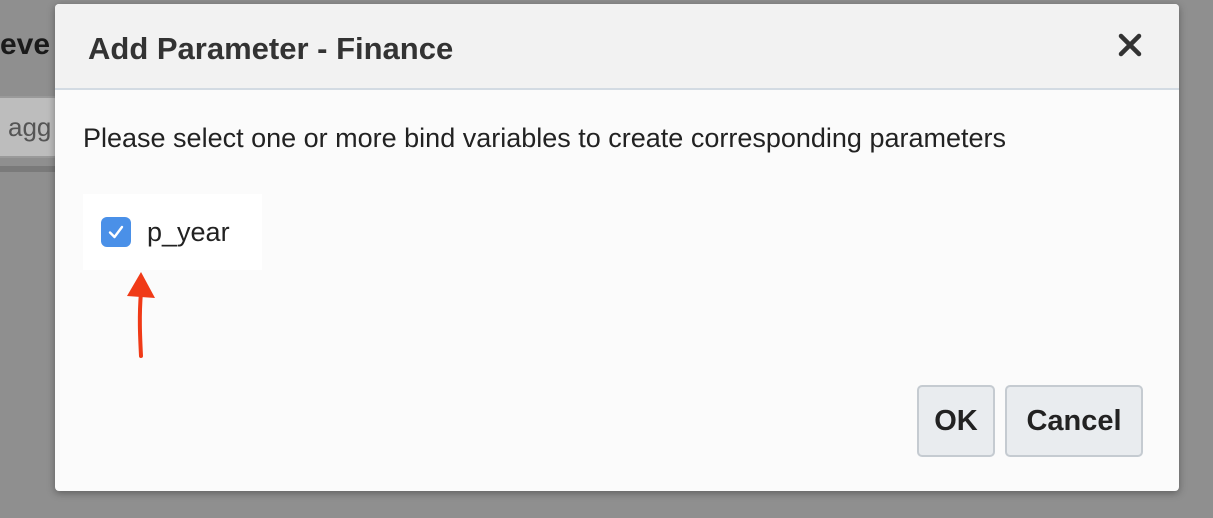 This screenshot has height=518, width=1213. Describe the element at coordinates (188, 231) in the screenshot. I see `bind-variable-label: p_year` at that location.